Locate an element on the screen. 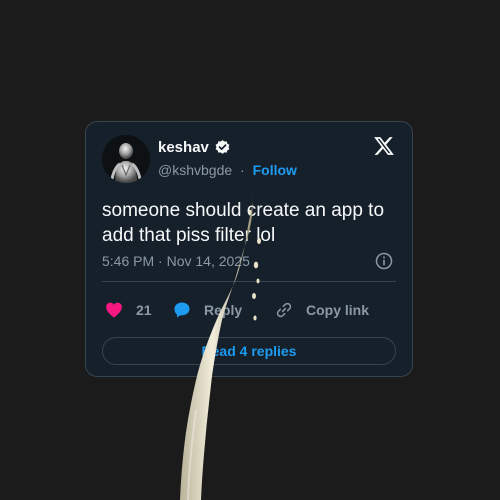 This screenshot has width=500, height=500. reply-button: Reply is located at coordinates (207, 310).